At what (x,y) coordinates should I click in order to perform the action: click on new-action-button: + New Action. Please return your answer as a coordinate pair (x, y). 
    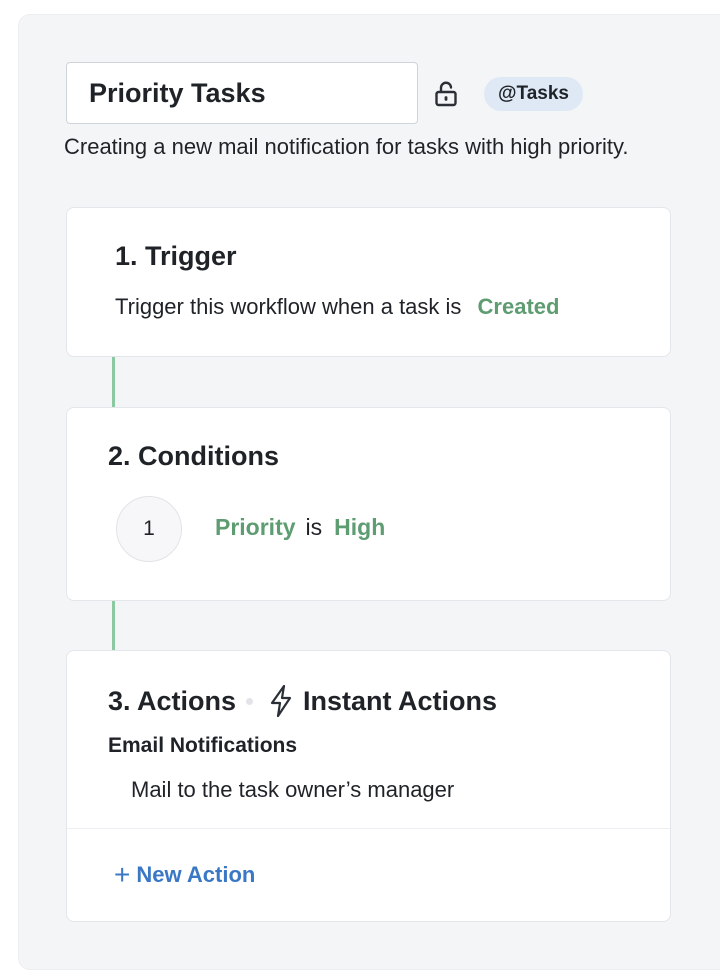
    Looking at the image, I should click on (184, 875).